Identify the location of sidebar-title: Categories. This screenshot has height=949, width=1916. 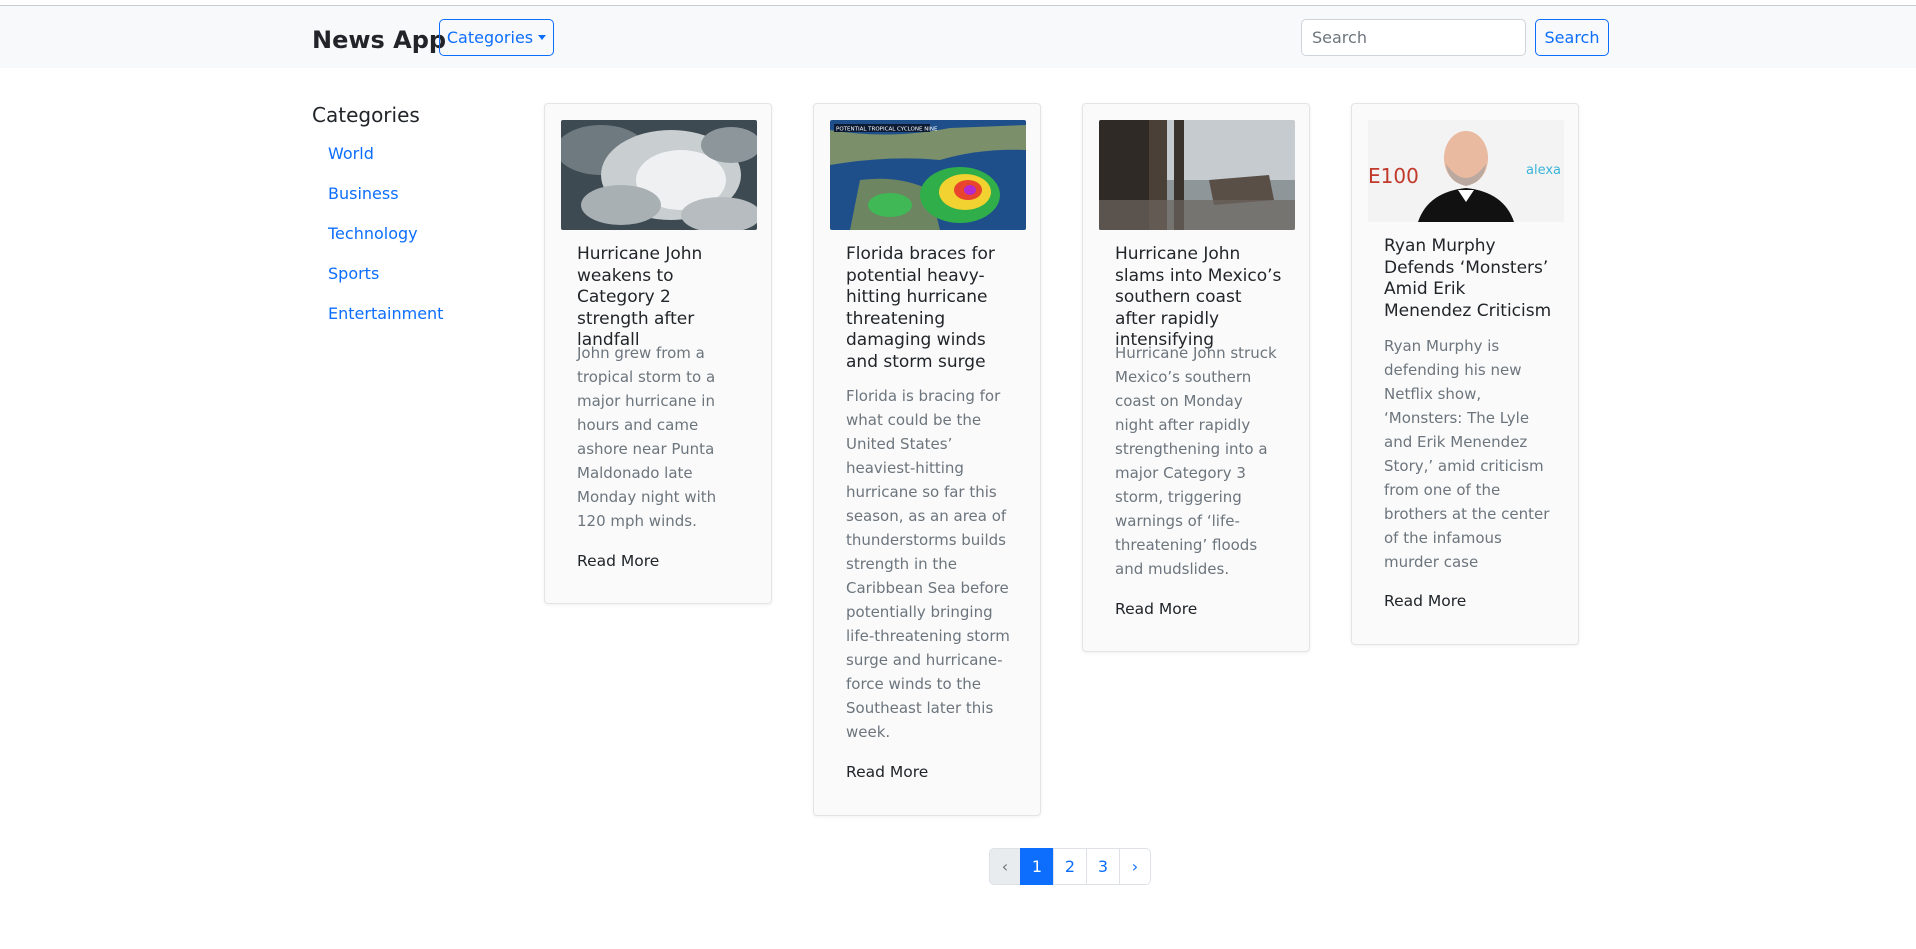
(366, 115).